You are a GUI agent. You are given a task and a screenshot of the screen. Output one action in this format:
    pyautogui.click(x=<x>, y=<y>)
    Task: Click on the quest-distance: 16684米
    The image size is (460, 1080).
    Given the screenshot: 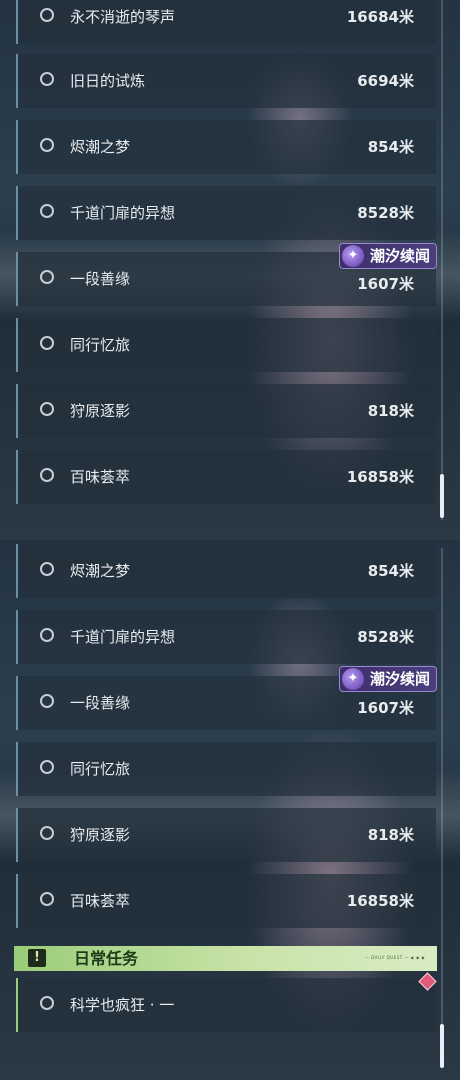 What is the action you would take?
    pyautogui.click(x=380, y=17)
    